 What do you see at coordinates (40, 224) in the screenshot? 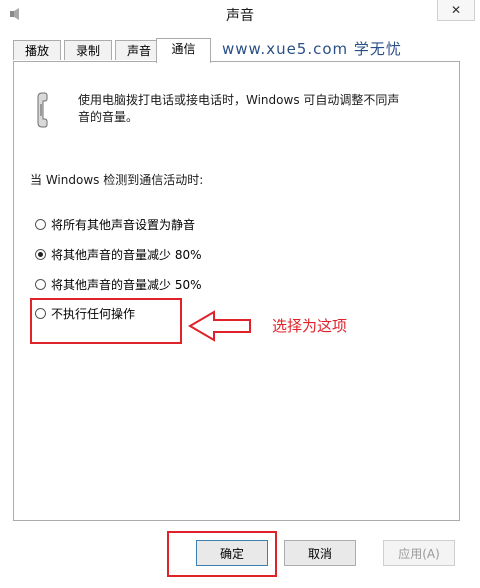
I see `radio-mute-all` at bounding box center [40, 224].